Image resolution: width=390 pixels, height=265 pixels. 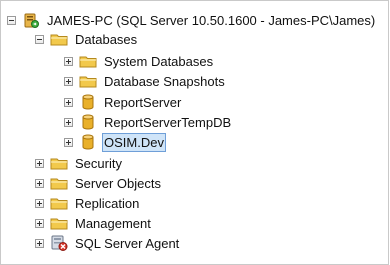 I want to click on tree-node-system-databases: System Databases, so click(x=139, y=61).